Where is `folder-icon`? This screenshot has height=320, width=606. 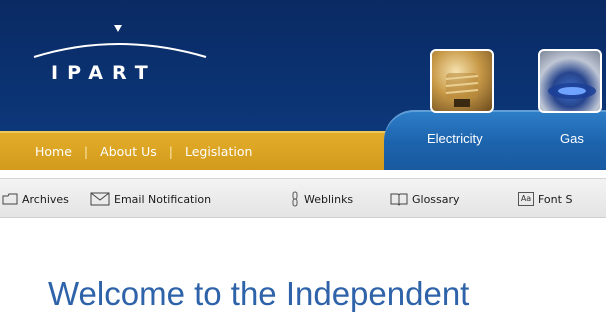 folder-icon is located at coordinates (10, 199).